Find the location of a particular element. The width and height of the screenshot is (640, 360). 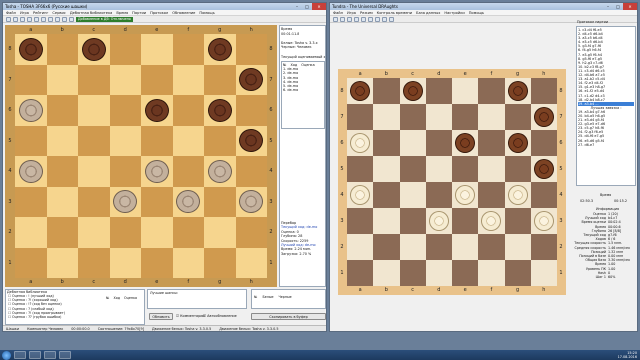

settings-icon is located at coordinates (71, 19).